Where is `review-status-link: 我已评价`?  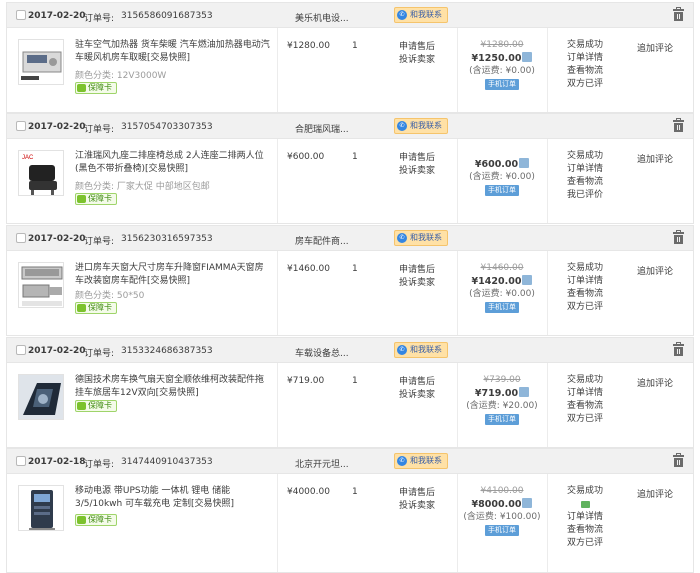 review-status-link: 我已评价 is located at coordinates (585, 195).